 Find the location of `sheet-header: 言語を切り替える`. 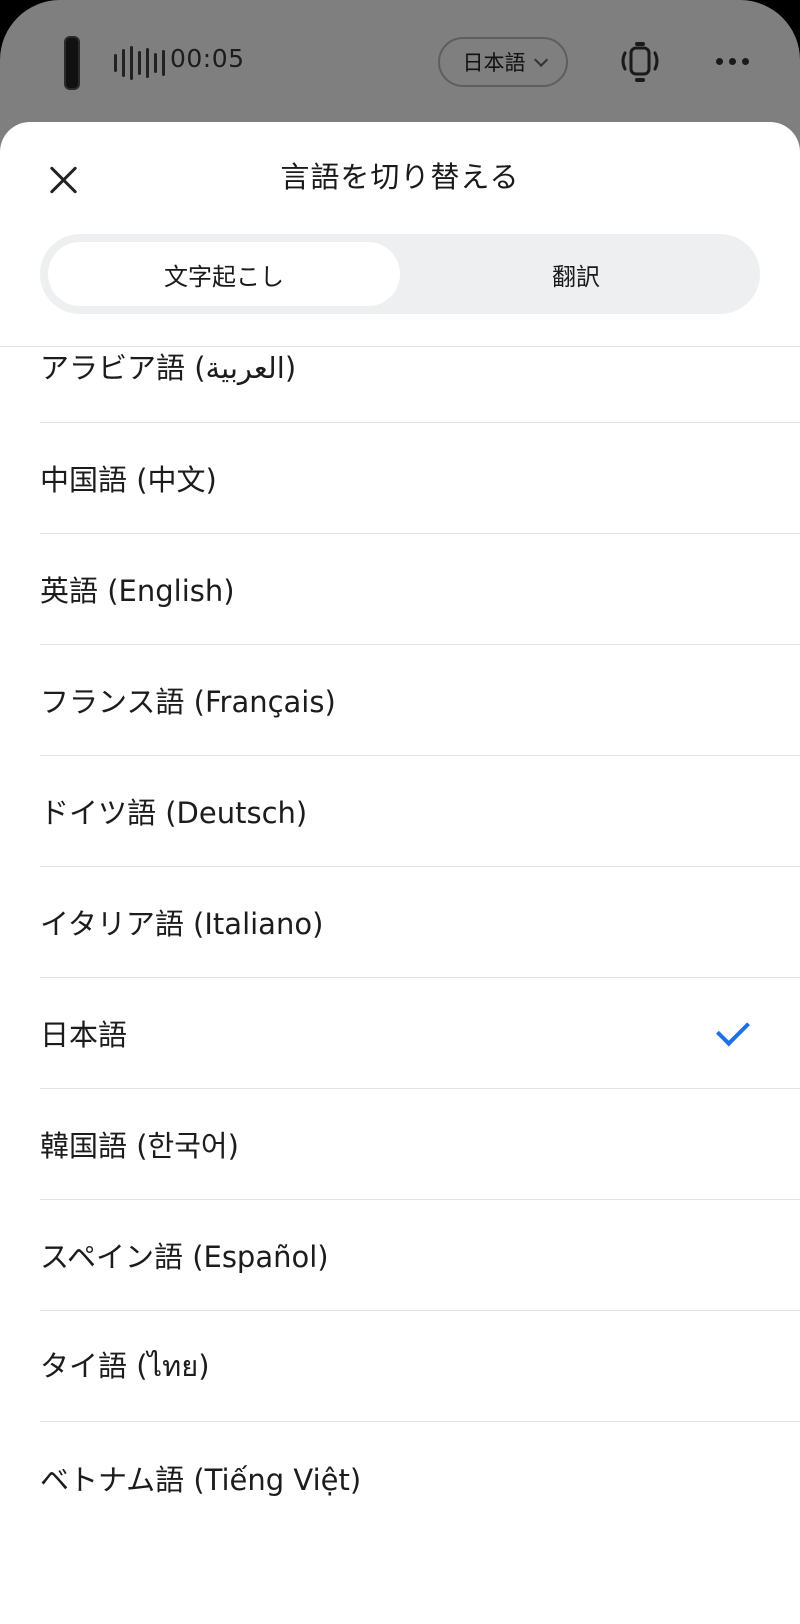

sheet-header: 言語を切り替える is located at coordinates (400, 177).